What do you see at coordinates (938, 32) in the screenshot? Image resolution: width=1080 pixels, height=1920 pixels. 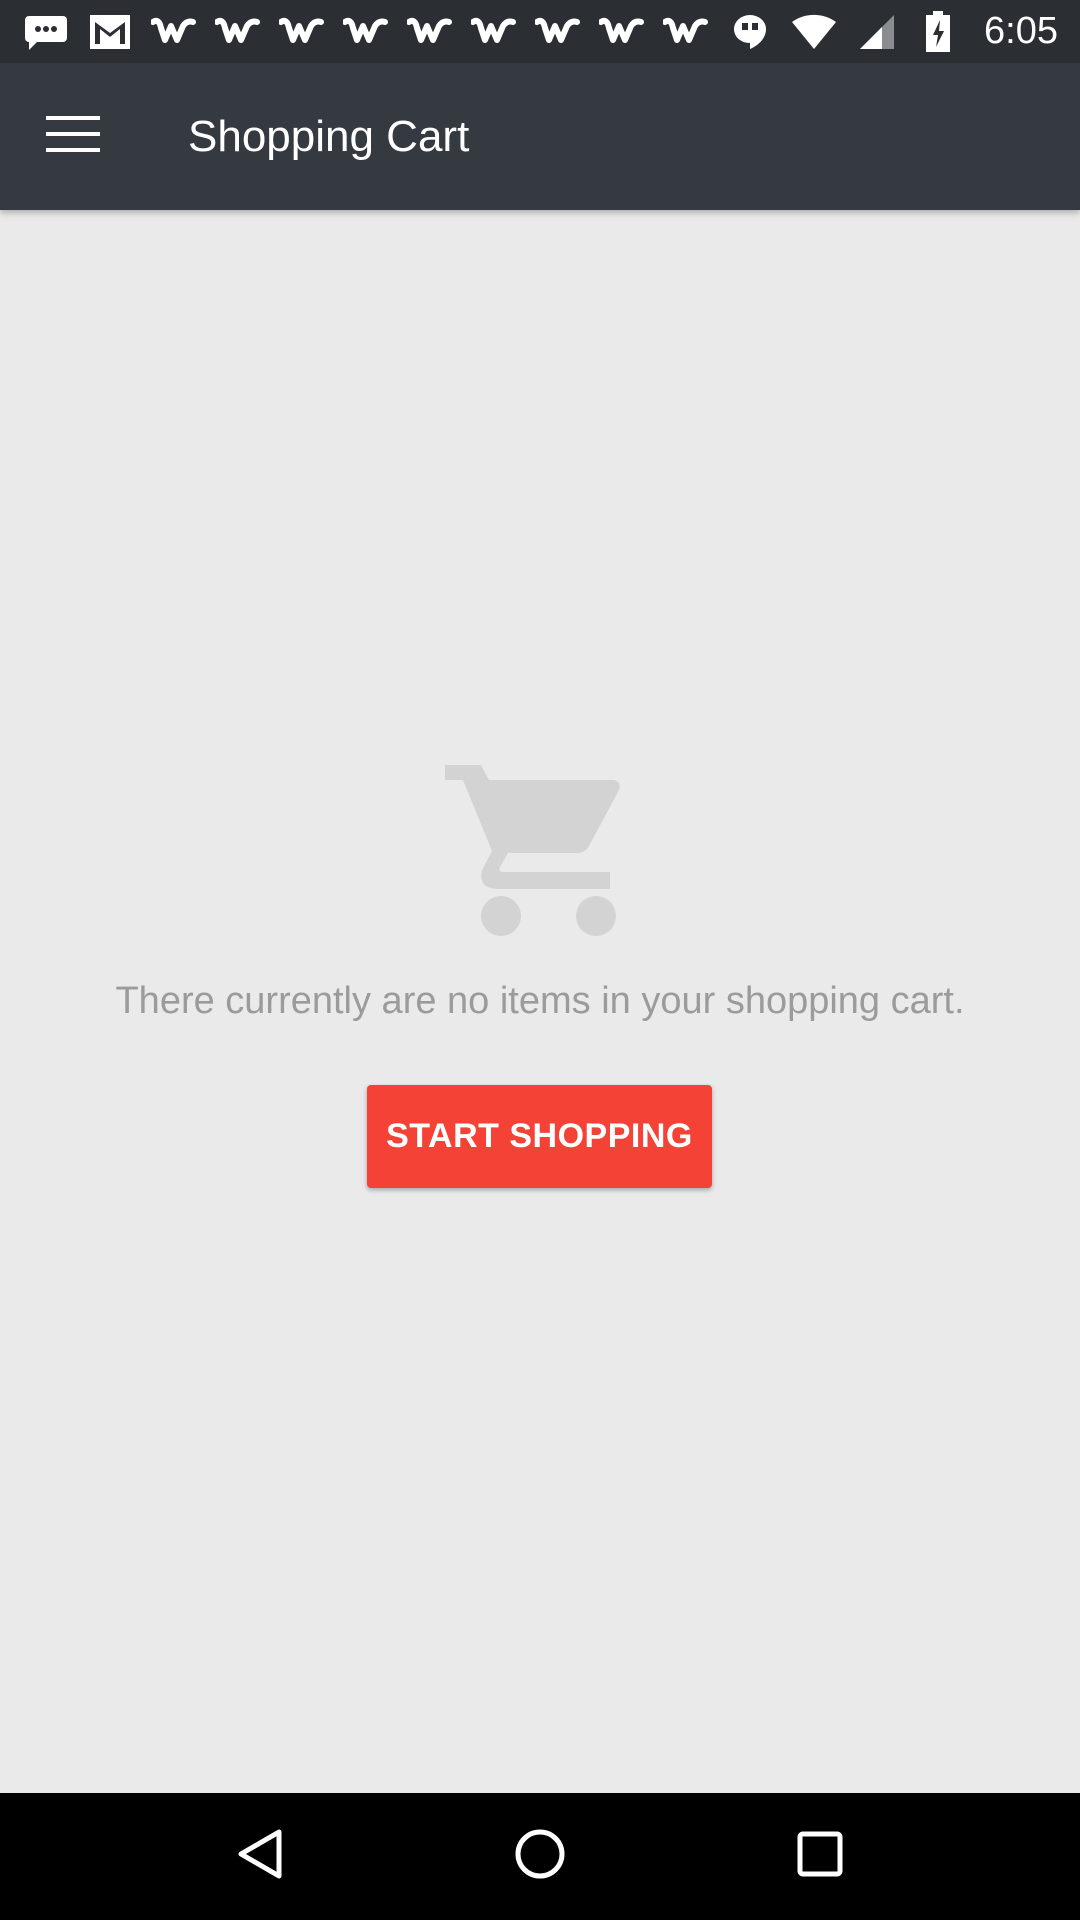 I see `battery-charging-icon` at bounding box center [938, 32].